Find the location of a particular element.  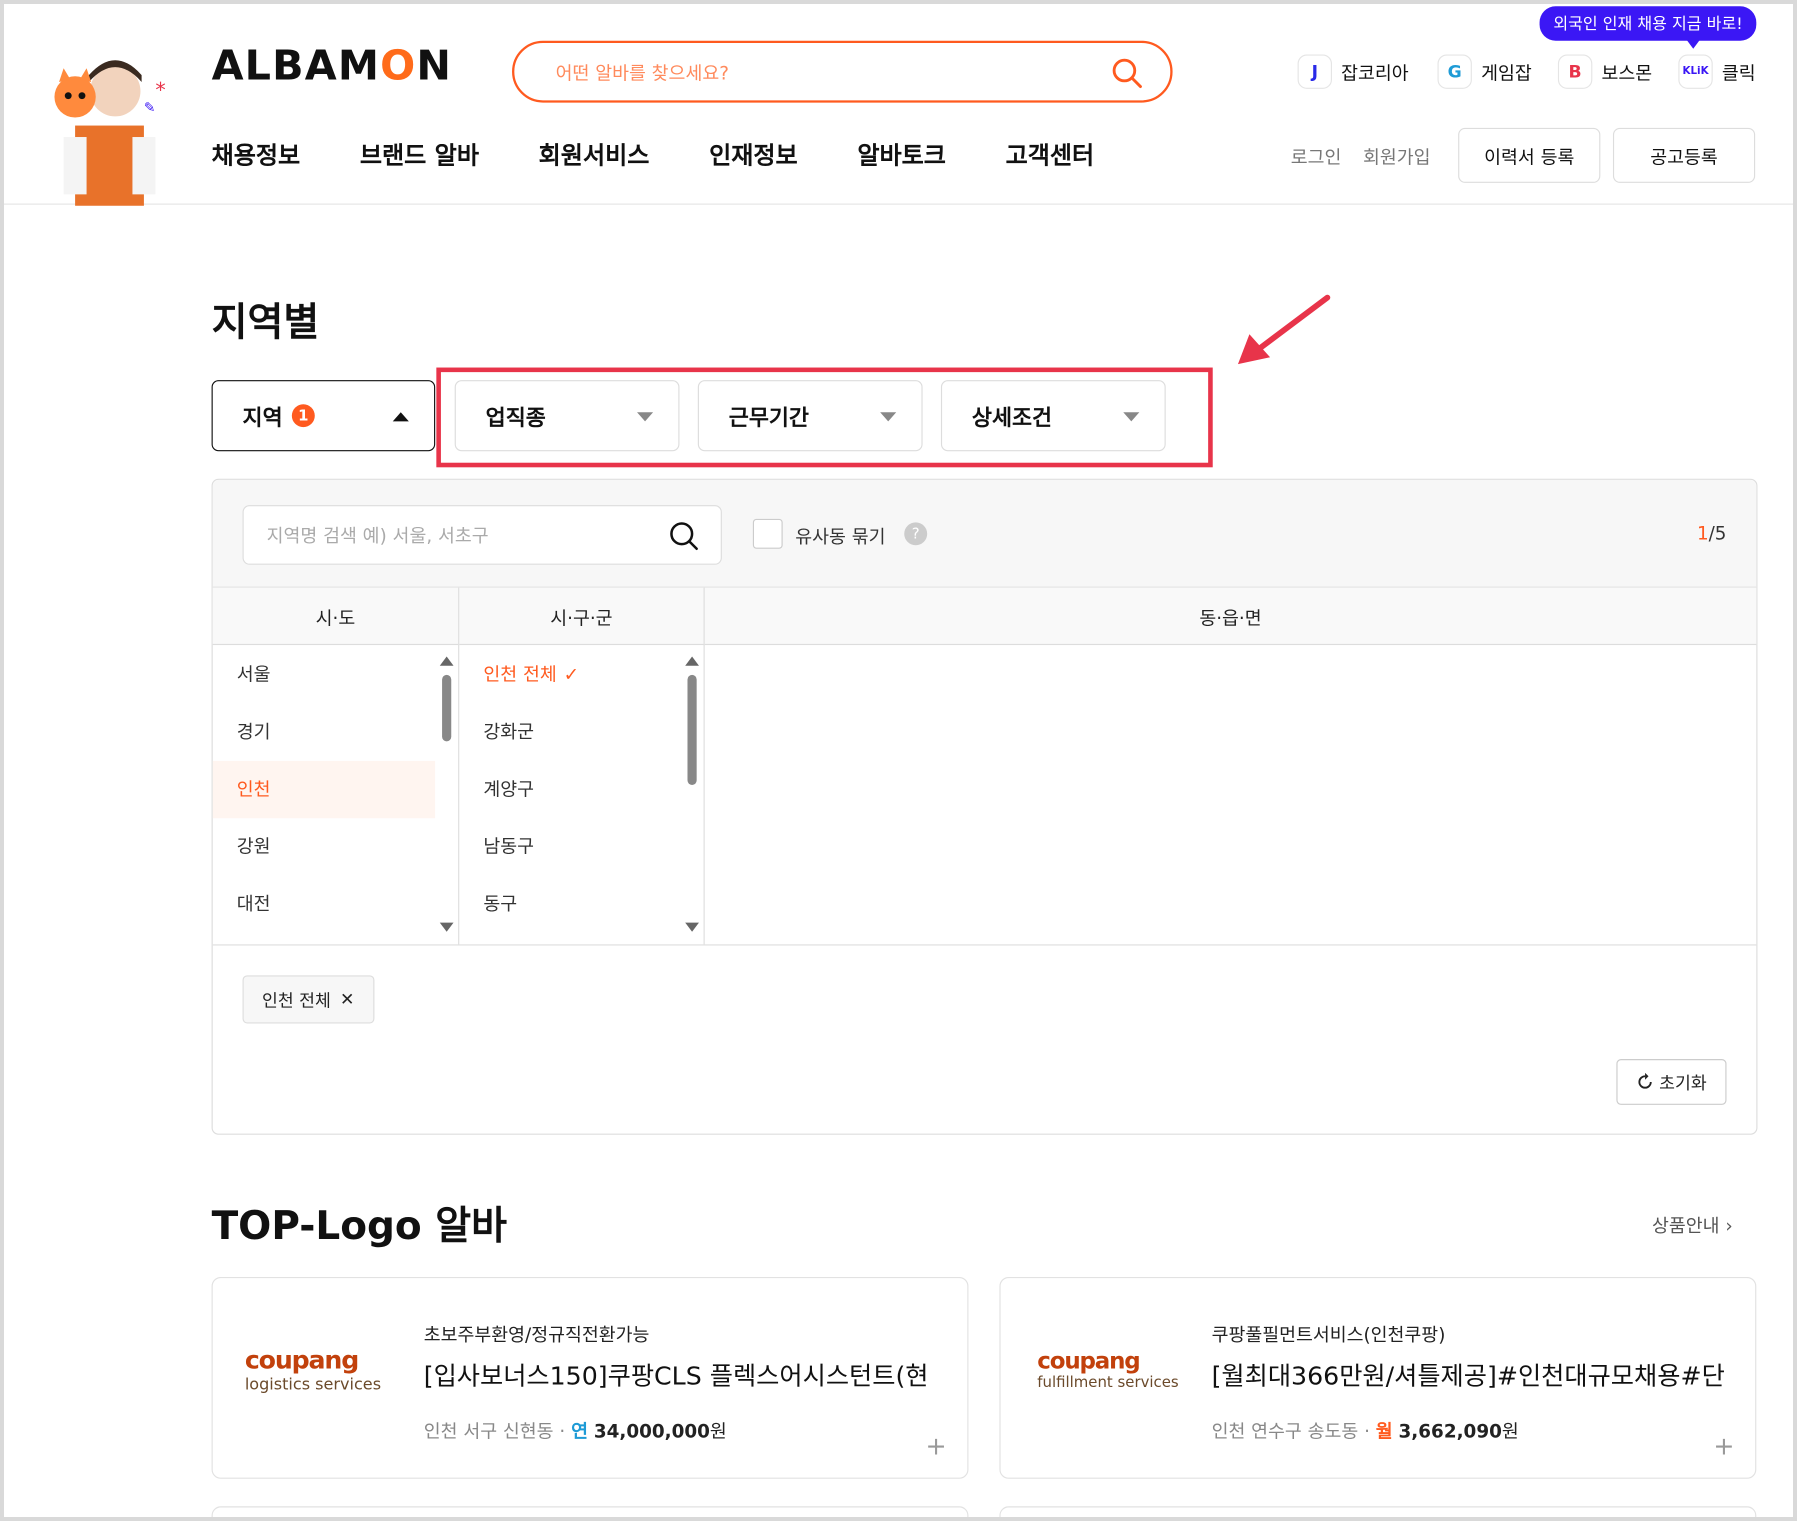

company-logo: coupang logistics services is located at coordinates (313, 1370).